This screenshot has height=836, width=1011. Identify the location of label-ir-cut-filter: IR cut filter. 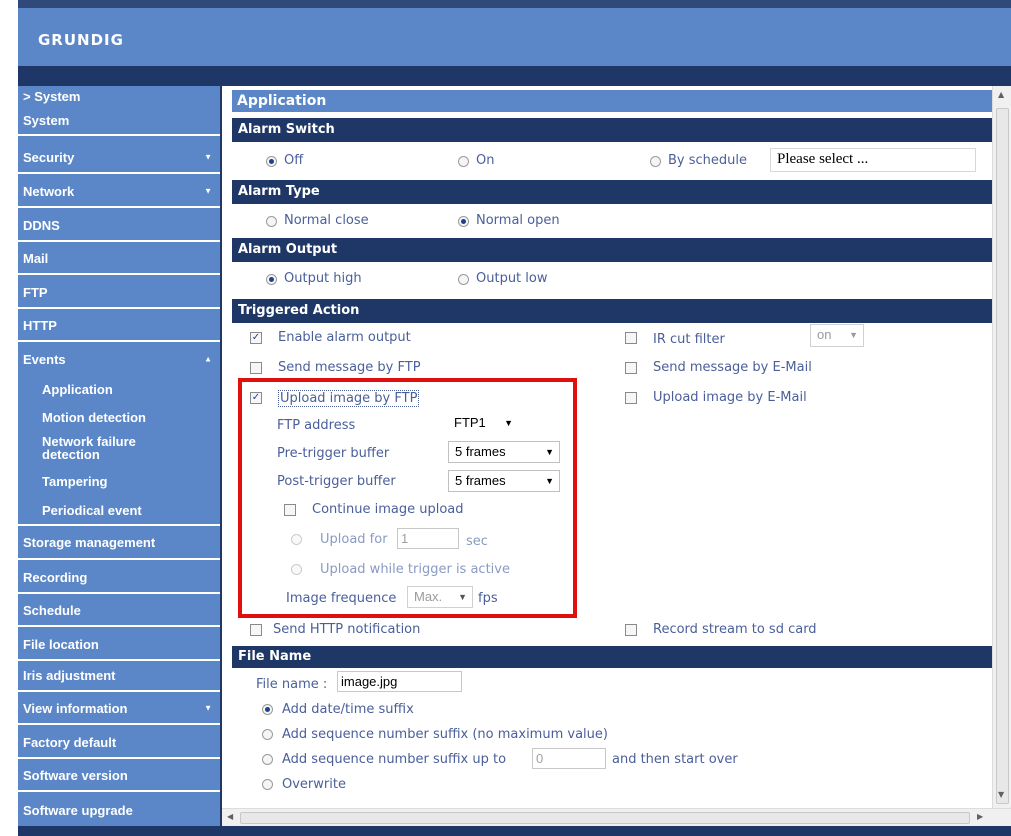
(689, 339).